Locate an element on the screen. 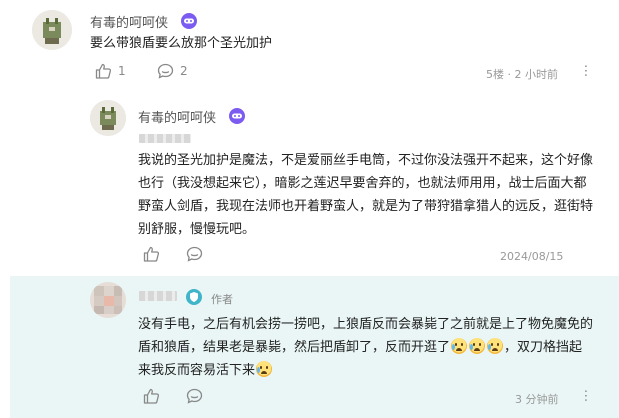 This screenshot has width=619, height=418. like-count: 1 is located at coordinates (122, 71).